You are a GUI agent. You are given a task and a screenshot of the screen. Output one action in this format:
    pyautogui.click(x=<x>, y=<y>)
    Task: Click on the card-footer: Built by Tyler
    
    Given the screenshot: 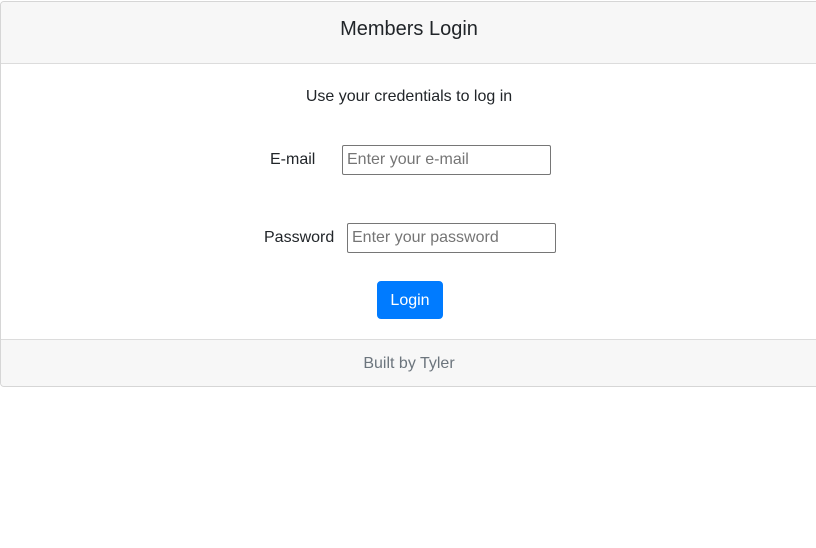 What is the action you would take?
    pyautogui.click(x=408, y=362)
    